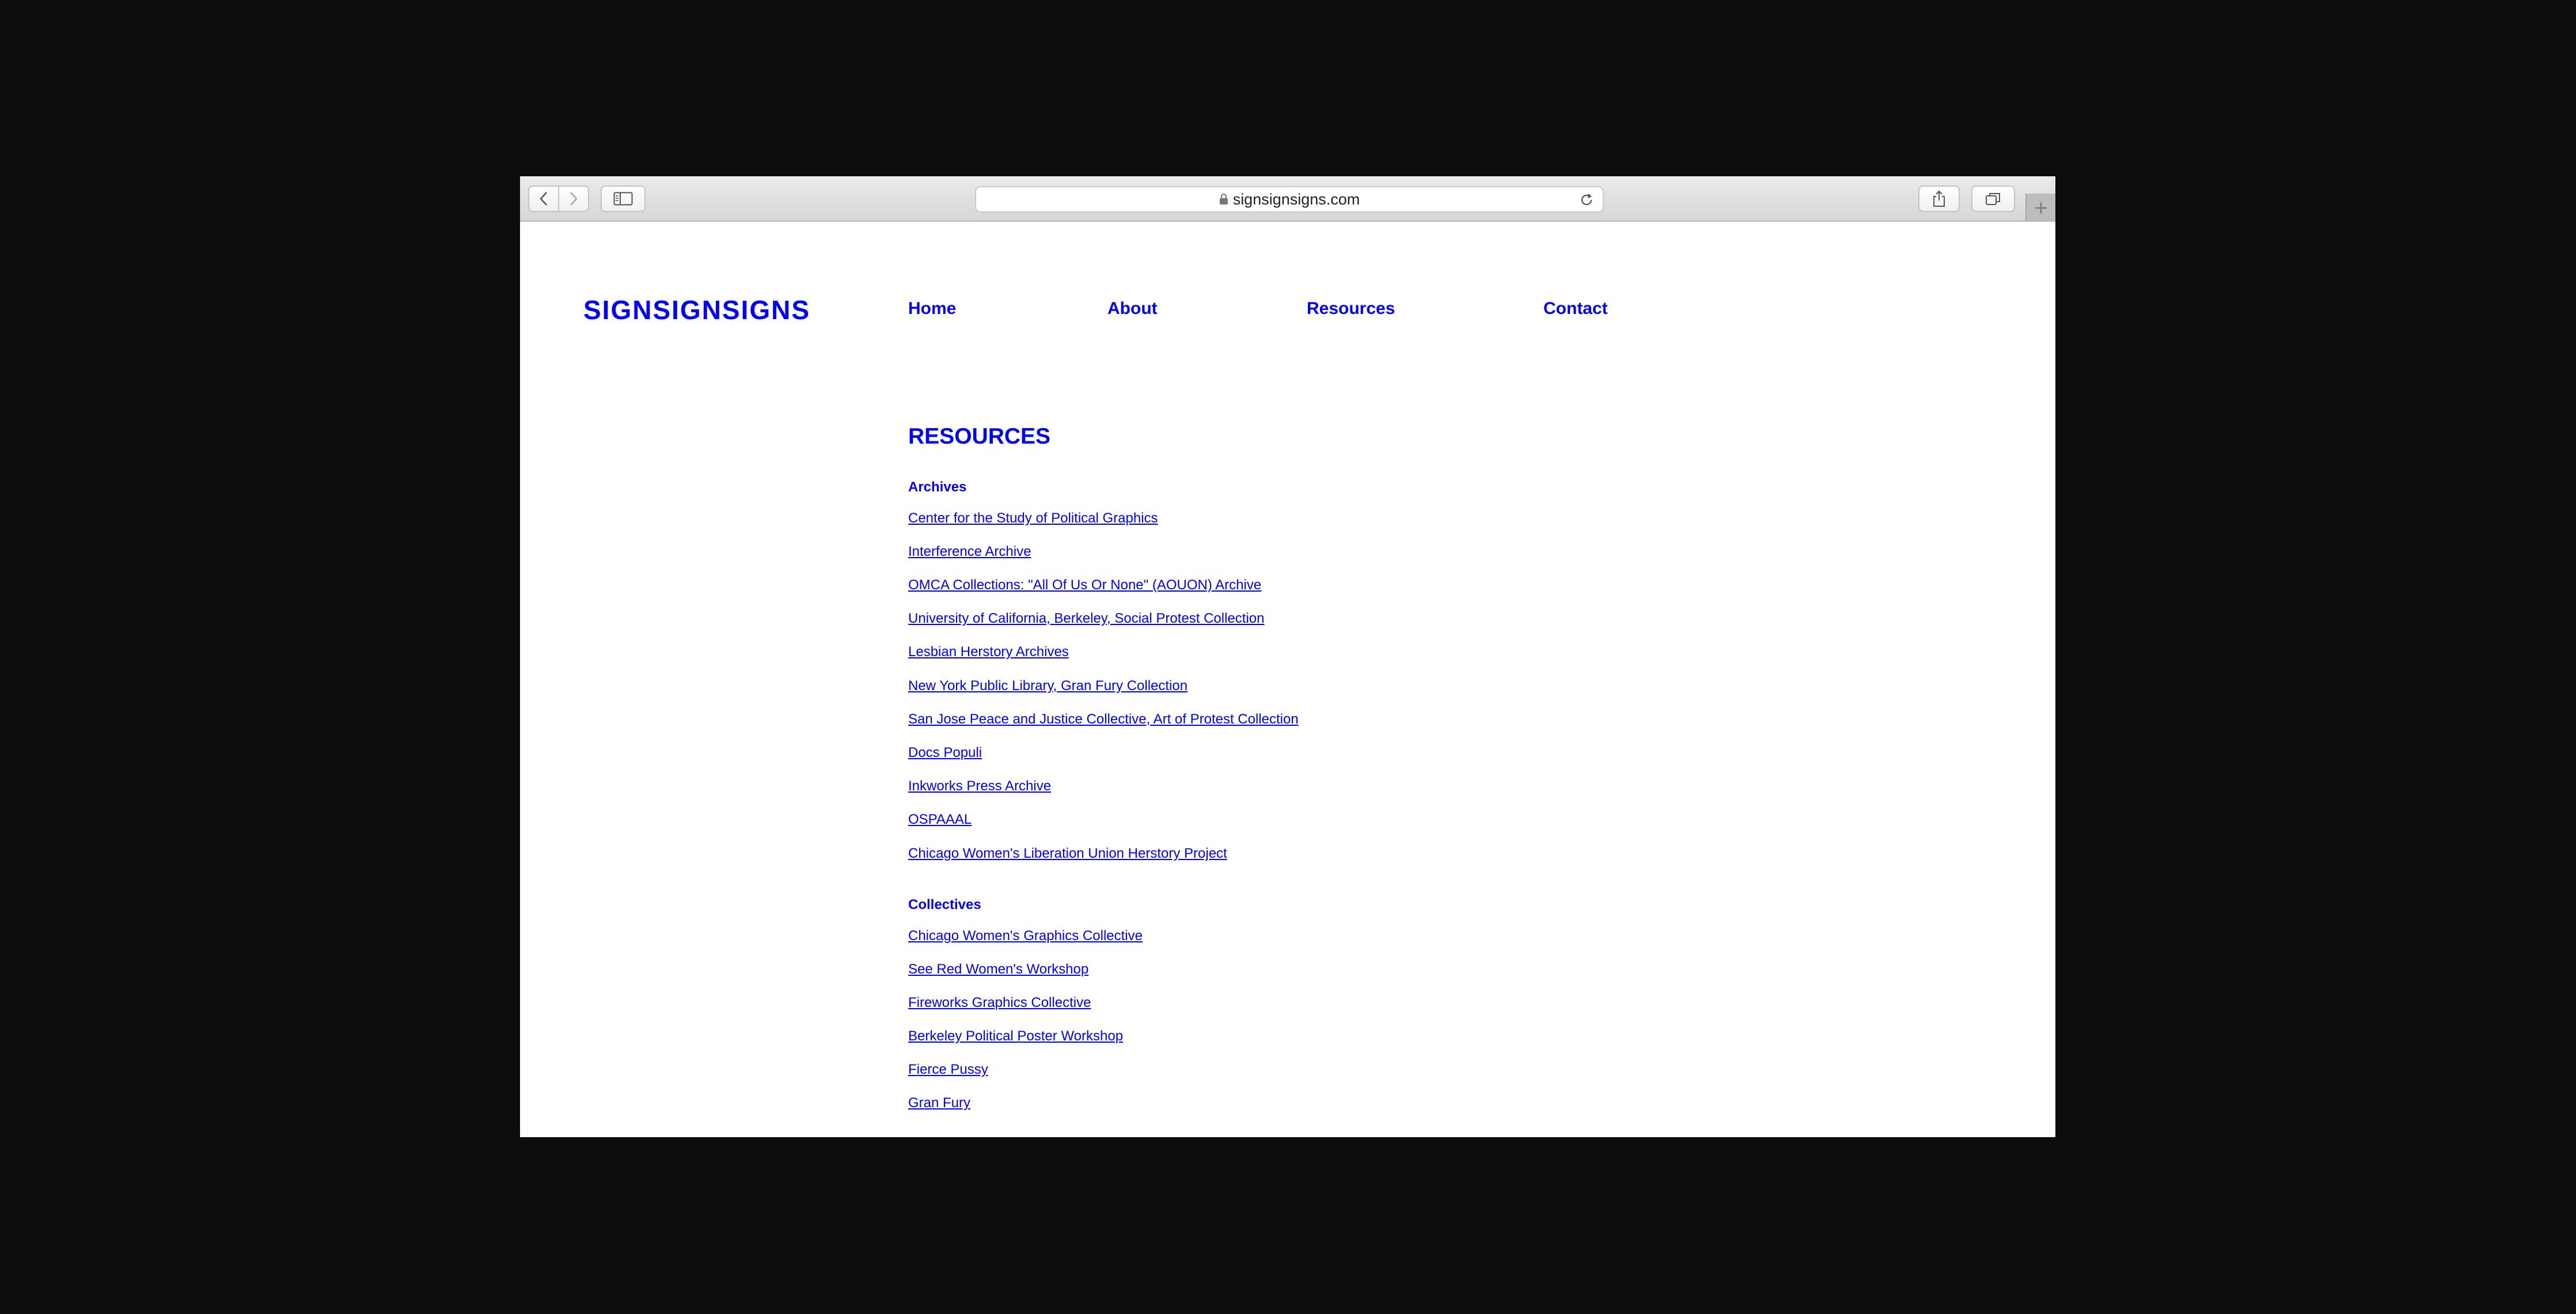 The height and width of the screenshot is (1314, 2576). Describe the element at coordinates (1025, 936) in the screenshot. I see `resource-link: Chicago Women's Graphics Collective` at that location.